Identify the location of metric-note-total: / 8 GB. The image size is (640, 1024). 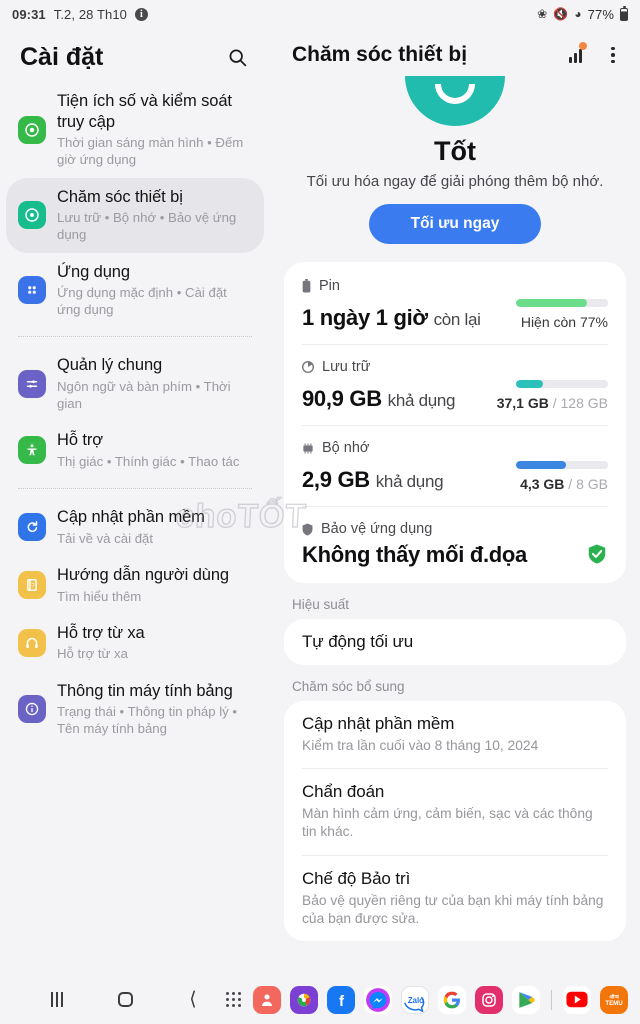
(586, 484).